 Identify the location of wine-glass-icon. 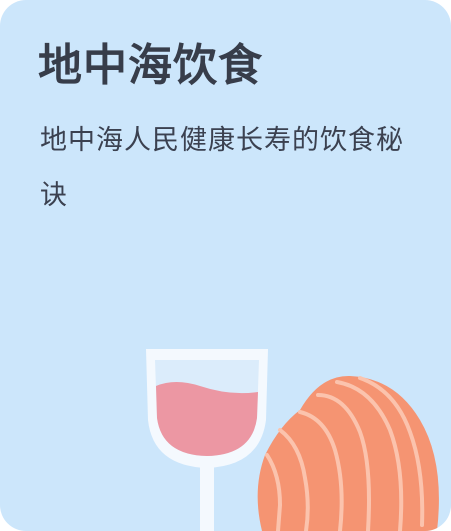
(207, 440).